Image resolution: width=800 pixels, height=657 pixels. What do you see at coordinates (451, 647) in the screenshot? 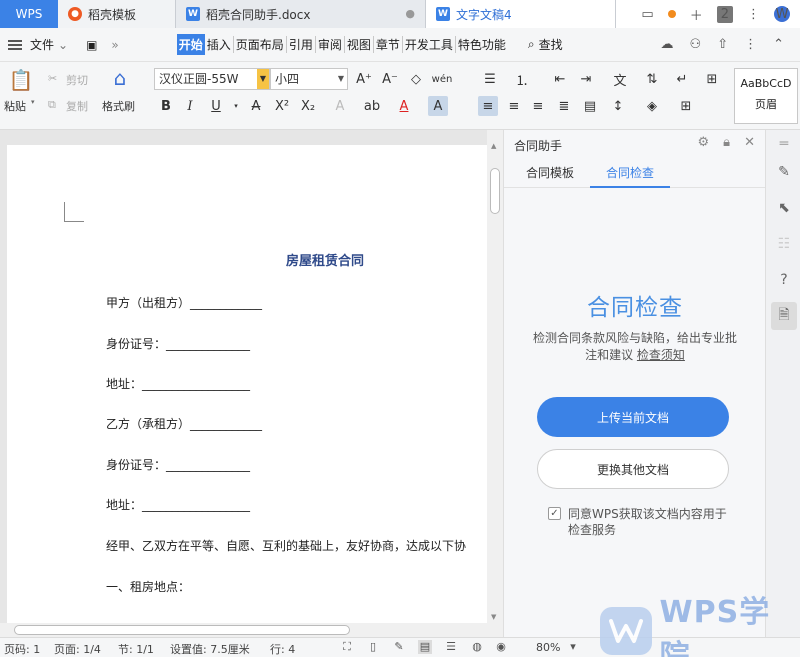
I see `outline-view-icon: ☰` at bounding box center [451, 647].